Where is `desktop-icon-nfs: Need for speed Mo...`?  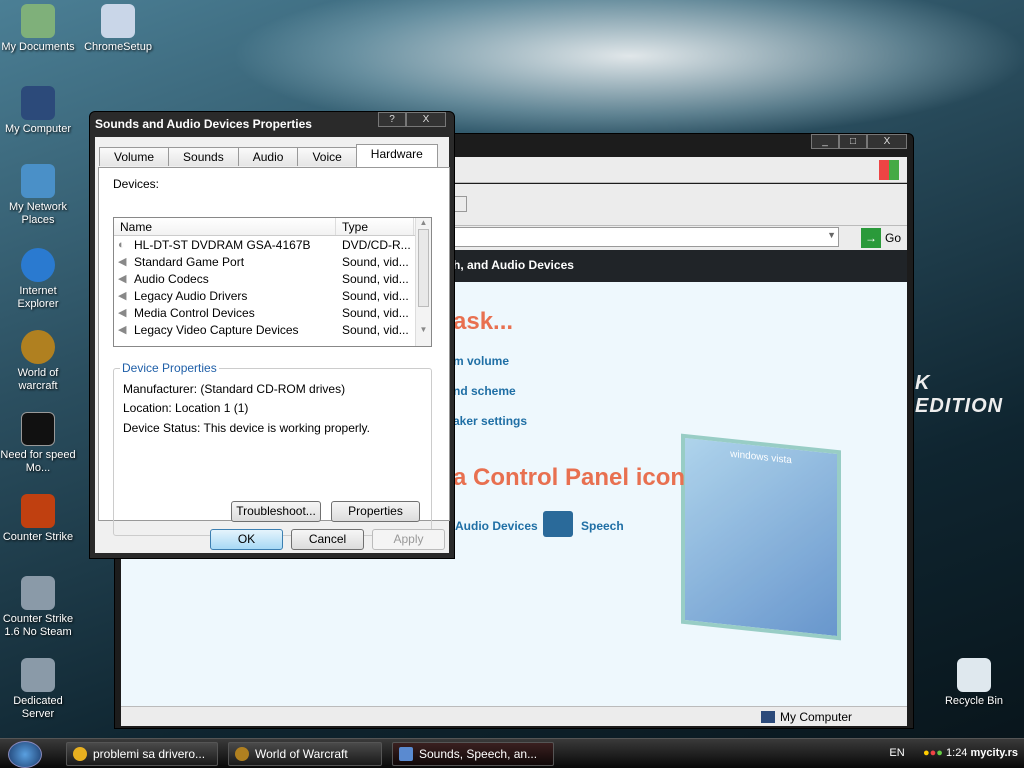
desktop-icon-nfs: Need for speed Mo... is located at coordinates (38, 443).